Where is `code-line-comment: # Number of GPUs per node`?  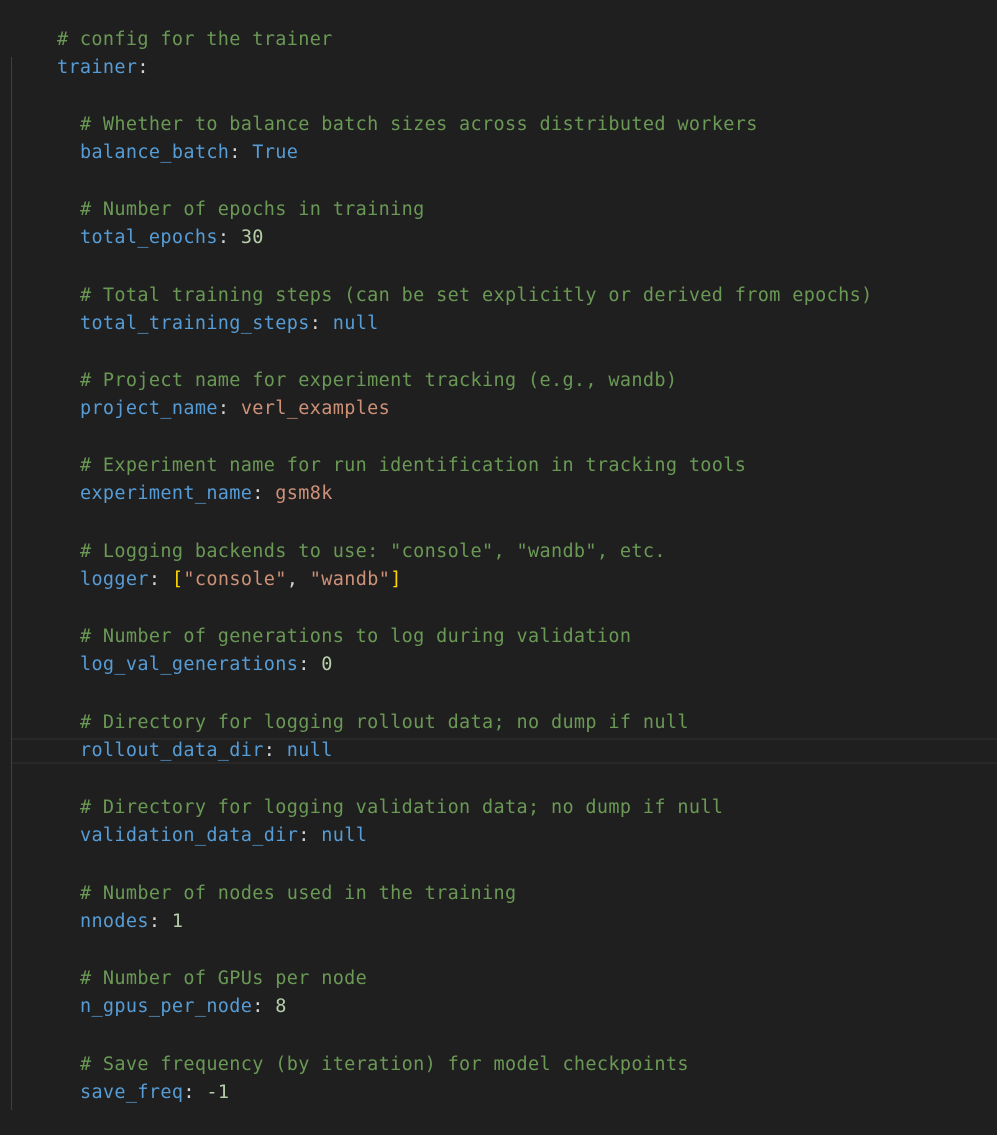
code-line-comment: # Number of GPUs per node is located at coordinates (200, 963).